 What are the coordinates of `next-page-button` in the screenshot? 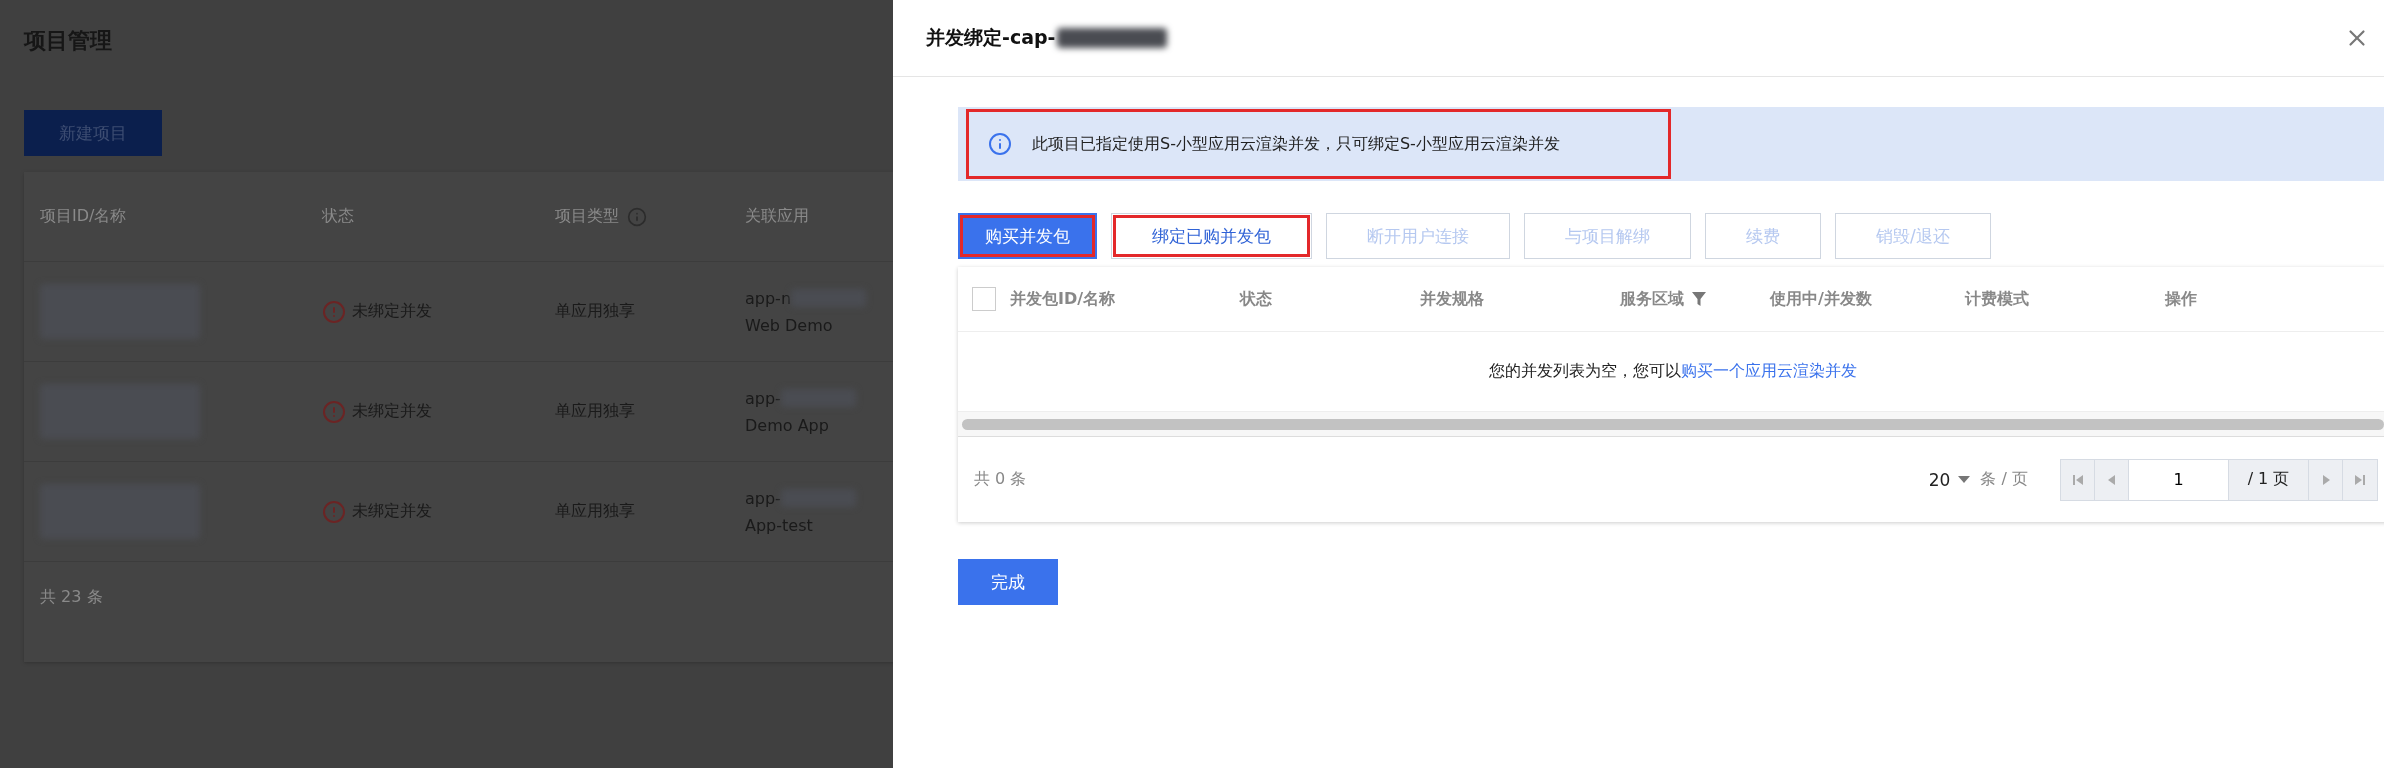 It's located at (2326, 479).